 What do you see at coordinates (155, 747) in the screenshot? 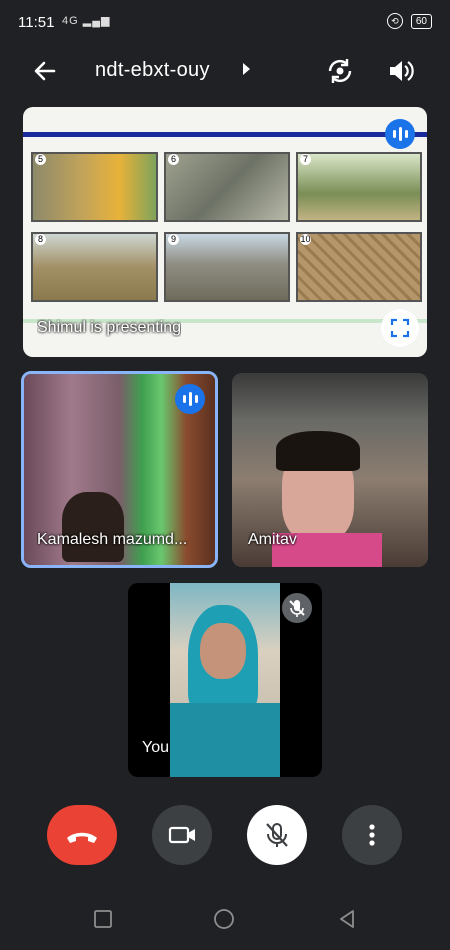
I see `participant-name: You` at bounding box center [155, 747].